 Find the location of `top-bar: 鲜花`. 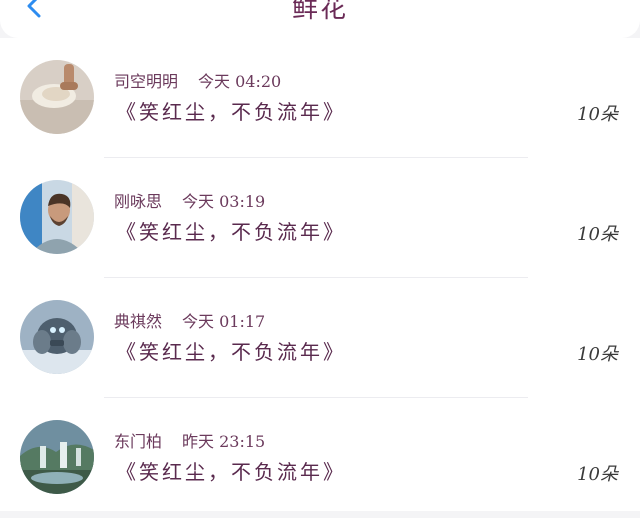

top-bar: 鲜花 is located at coordinates (320, 19).